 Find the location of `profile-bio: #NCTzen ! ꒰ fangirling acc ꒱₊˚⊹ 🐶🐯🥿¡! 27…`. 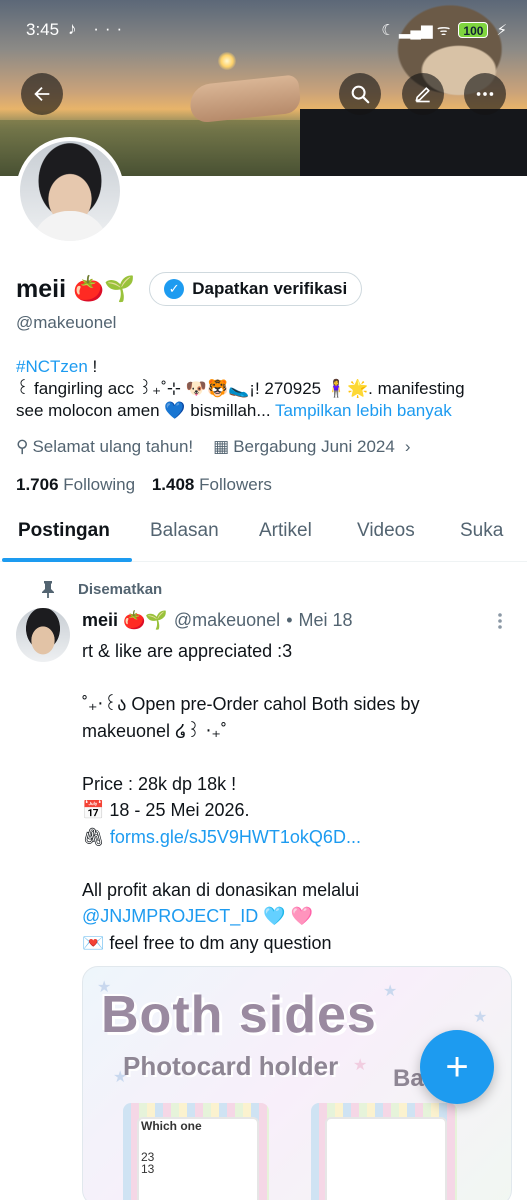

profile-bio: #NCTzen ! ꒰ fangirling acc ꒱₊˚⊹ 🐶🐯🥿¡! 27… is located at coordinates (266, 389).